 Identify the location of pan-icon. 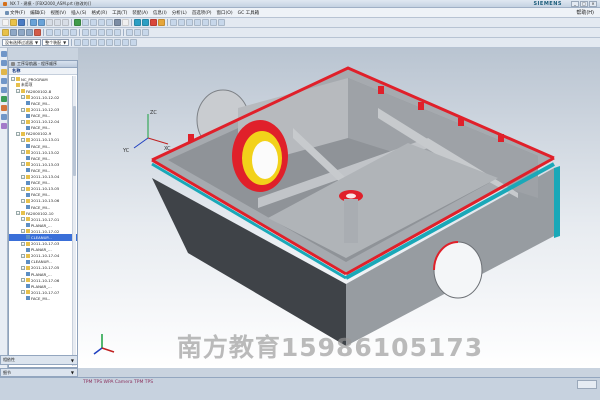
(109, 22).